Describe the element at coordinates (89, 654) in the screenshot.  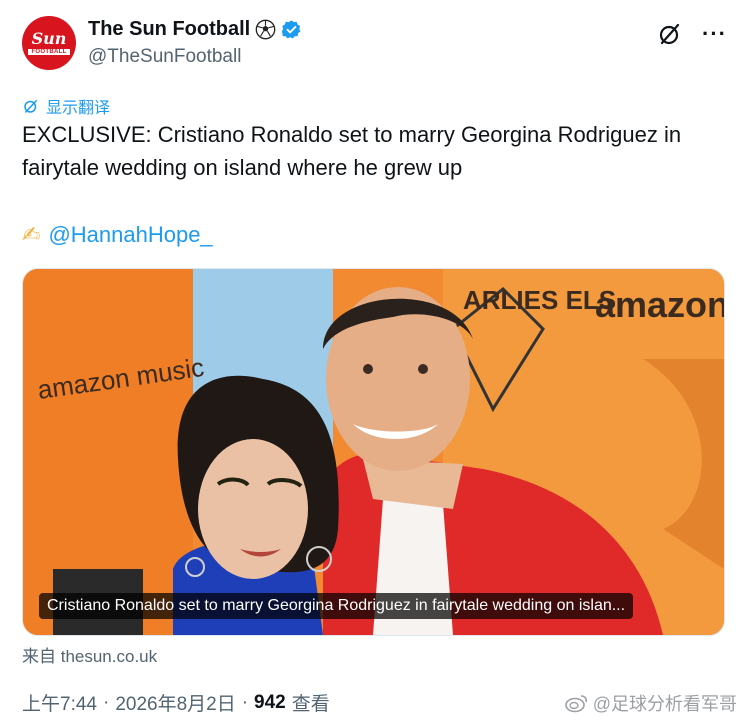
I see `card-source: 来自 thesun.co.uk` at that location.